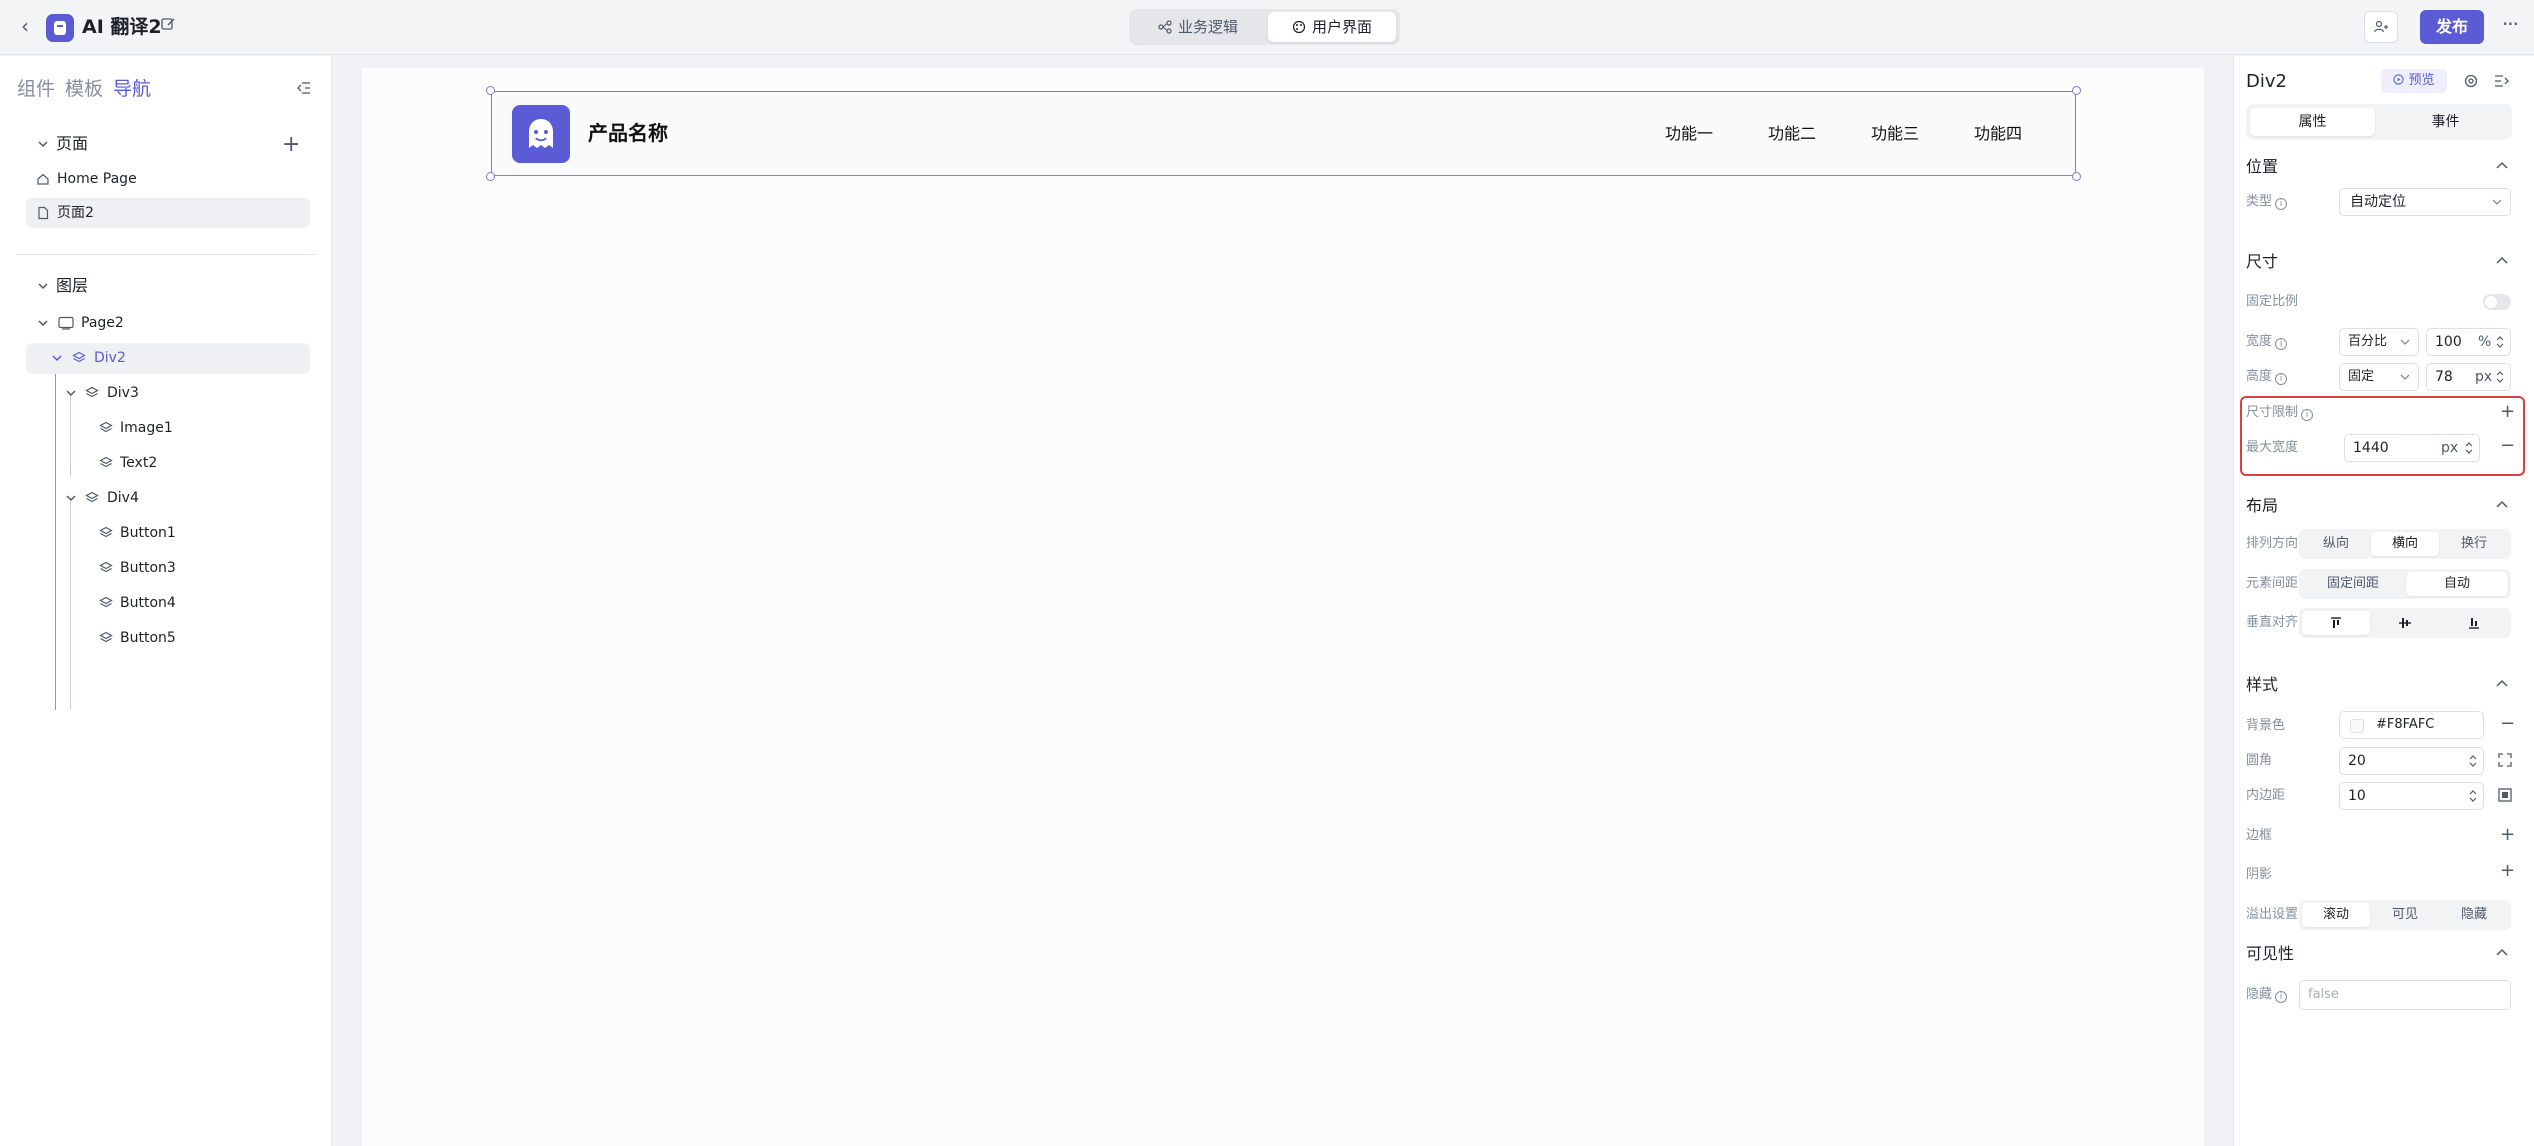  What do you see at coordinates (122, 27) in the screenshot?
I see `app-title: AI 翻译2` at bounding box center [122, 27].